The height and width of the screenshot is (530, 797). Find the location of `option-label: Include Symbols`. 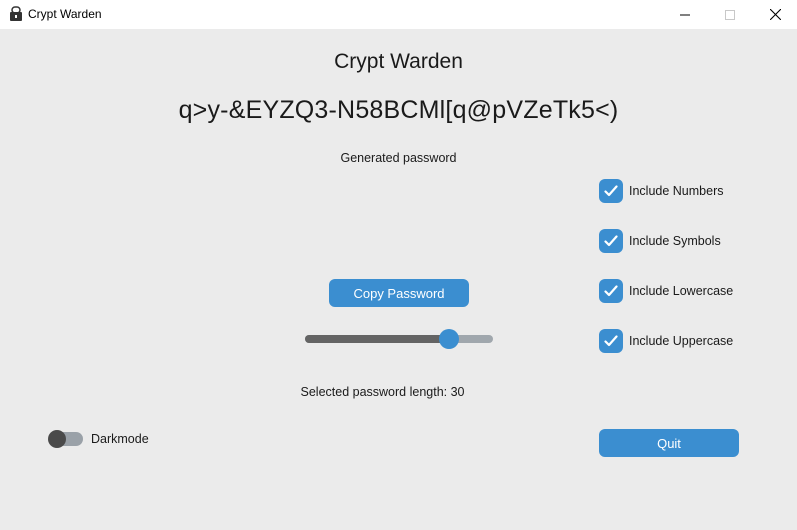

option-label: Include Symbols is located at coordinates (675, 241).